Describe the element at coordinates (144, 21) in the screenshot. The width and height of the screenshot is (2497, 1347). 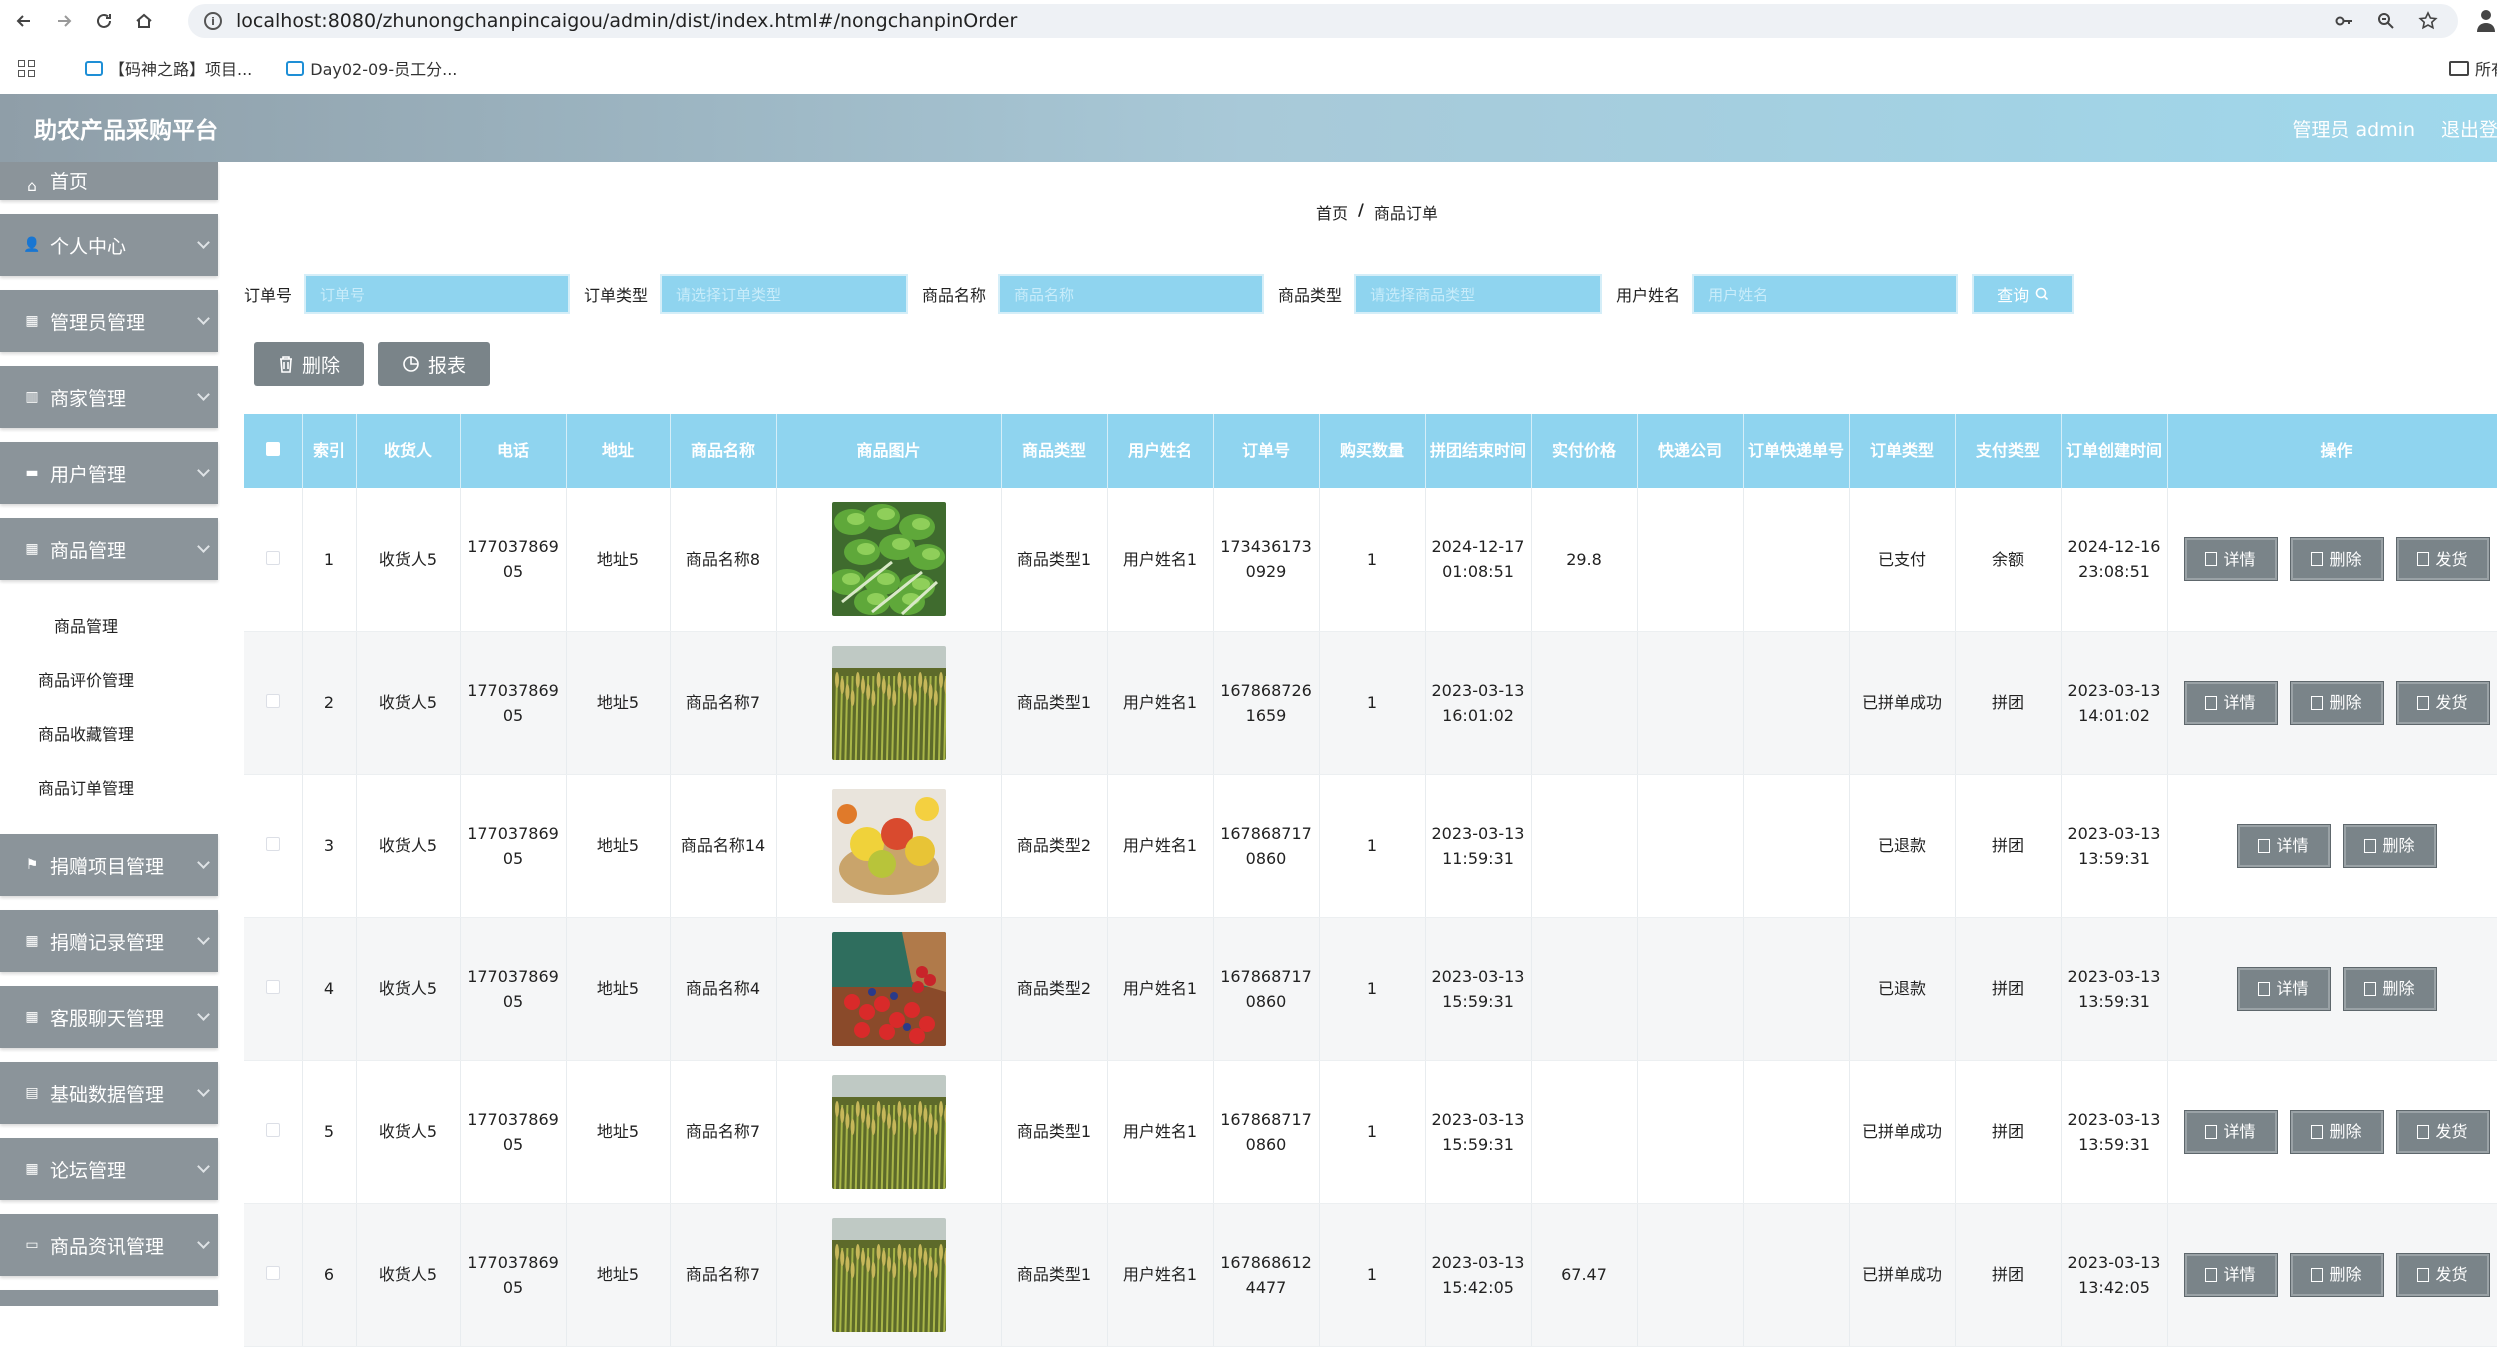
I see `home-icon` at that location.